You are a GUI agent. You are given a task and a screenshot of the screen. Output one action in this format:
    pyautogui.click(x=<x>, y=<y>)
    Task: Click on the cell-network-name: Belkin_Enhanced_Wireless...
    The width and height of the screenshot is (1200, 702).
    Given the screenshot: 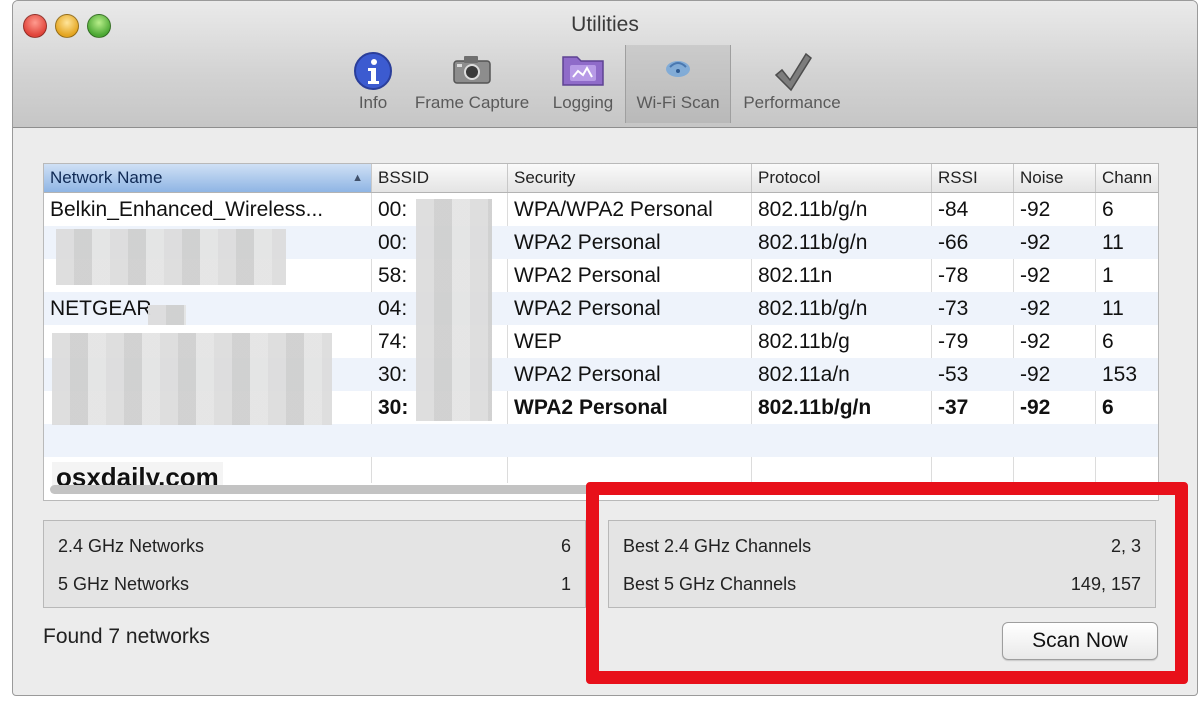 What is the action you would take?
    pyautogui.click(x=187, y=209)
    